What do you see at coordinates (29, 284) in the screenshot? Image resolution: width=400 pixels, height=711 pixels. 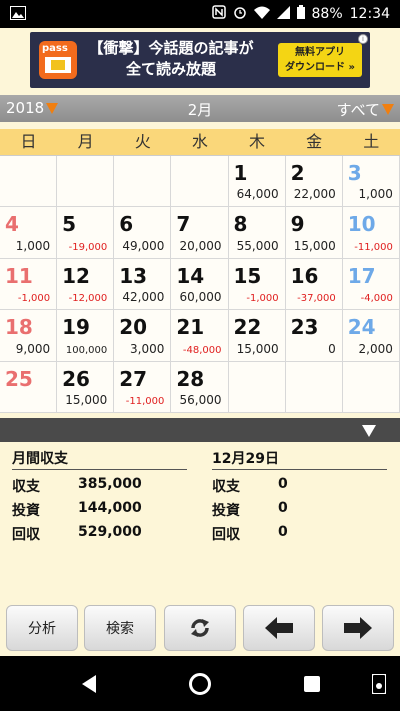 I see `calendar-day-cell: 11 -1,000` at bounding box center [29, 284].